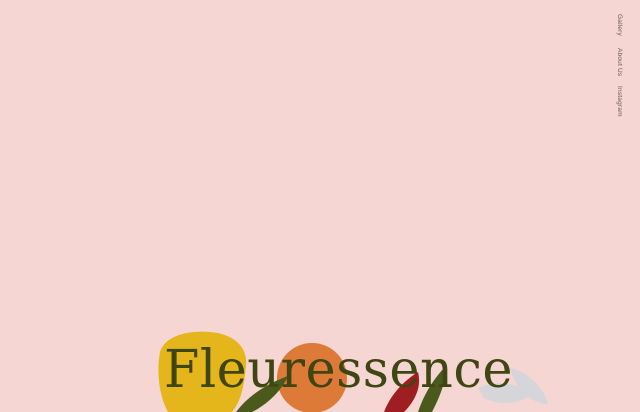  I want to click on brand-wordmark: Fleuressence, so click(339, 370).